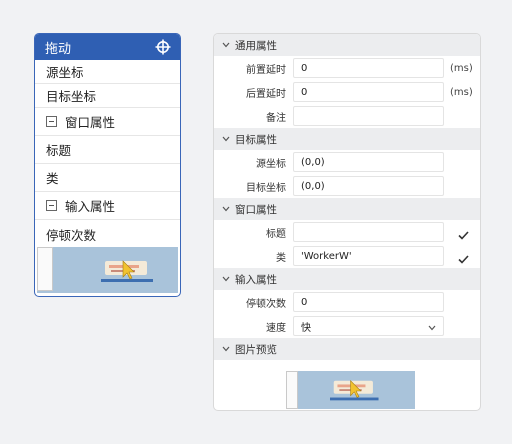  What do you see at coordinates (266, 304) in the screenshot?
I see `pause-count-label: 停顿次数` at bounding box center [266, 304].